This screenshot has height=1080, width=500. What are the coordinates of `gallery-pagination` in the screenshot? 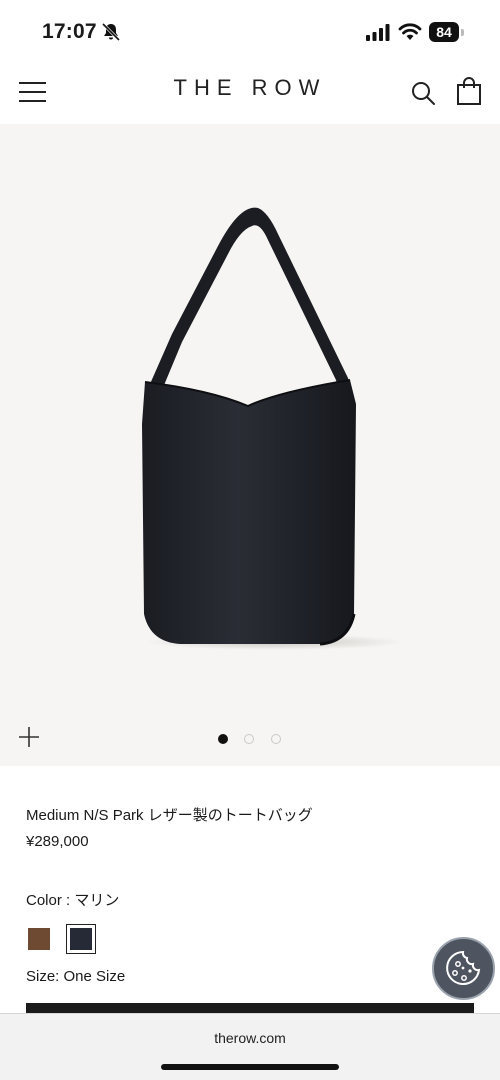 It's located at (255, 741).